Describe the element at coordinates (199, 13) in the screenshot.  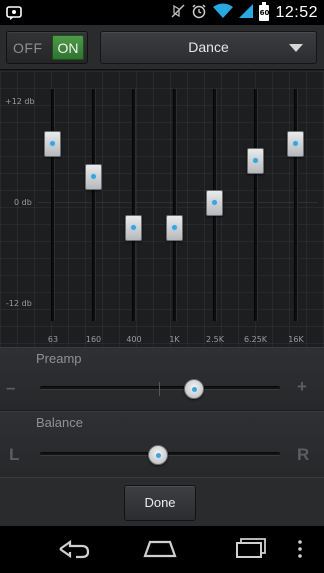
I see `alarm-icon` at that location.